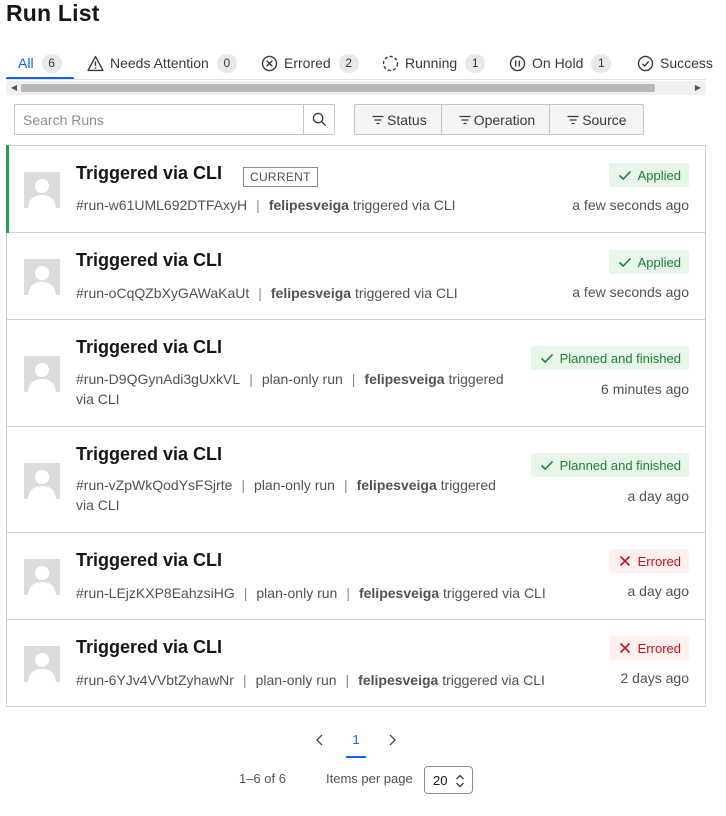  I want to click on run-id: #run-6YJv4VVbtZyhawNr, so click(155, 680).